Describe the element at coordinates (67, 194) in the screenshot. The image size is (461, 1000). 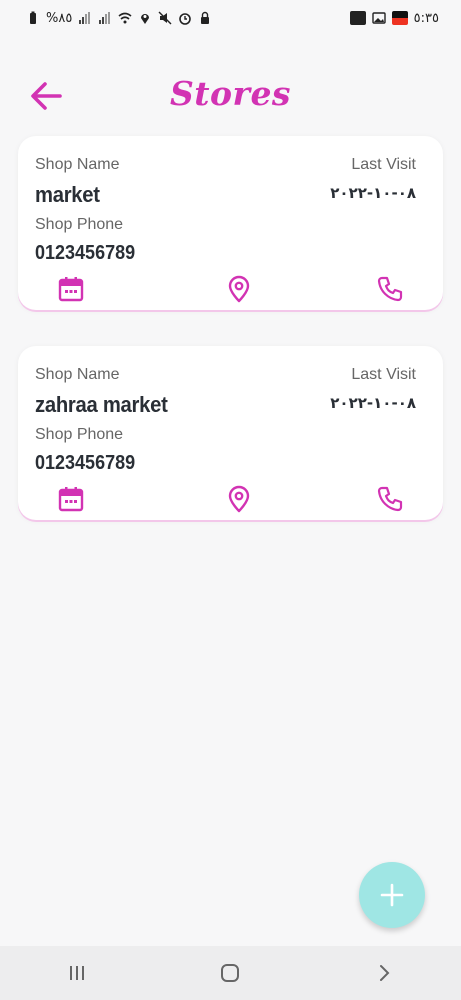
I see `shop-name: market` at that location.